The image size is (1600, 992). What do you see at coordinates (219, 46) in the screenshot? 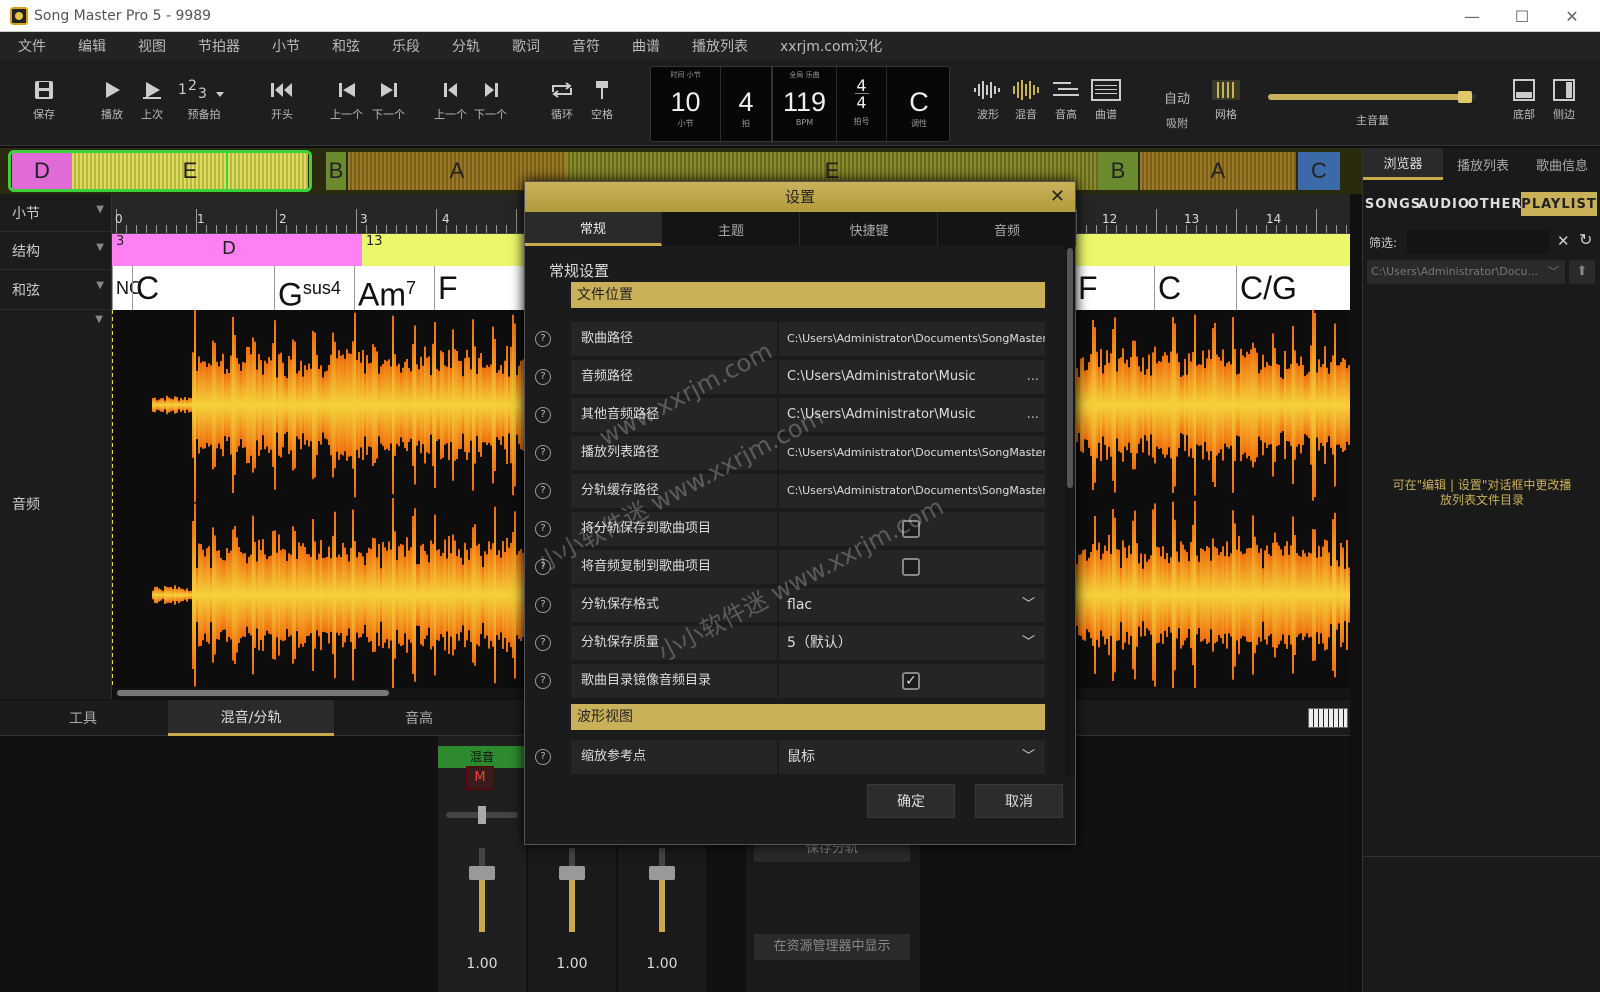
I see `menu-metronome: 节拍器` at bounding box center [219, 46].